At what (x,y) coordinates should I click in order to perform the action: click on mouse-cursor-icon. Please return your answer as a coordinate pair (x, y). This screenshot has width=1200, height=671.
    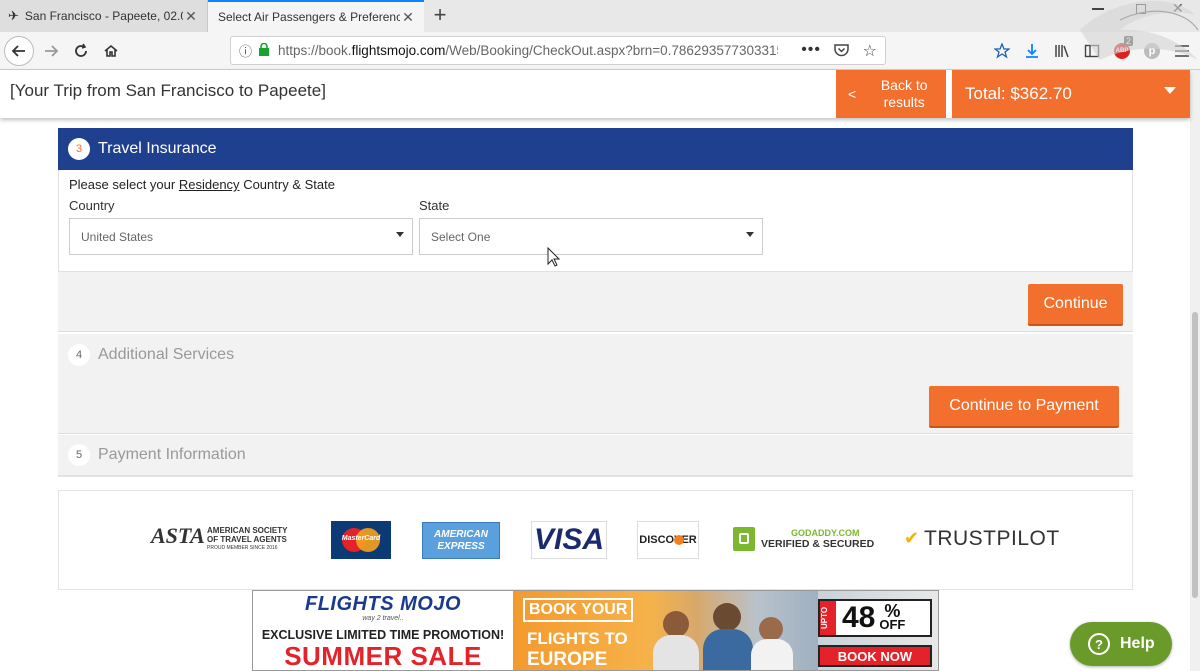
    Looking at the image, I should click on (554, 257).